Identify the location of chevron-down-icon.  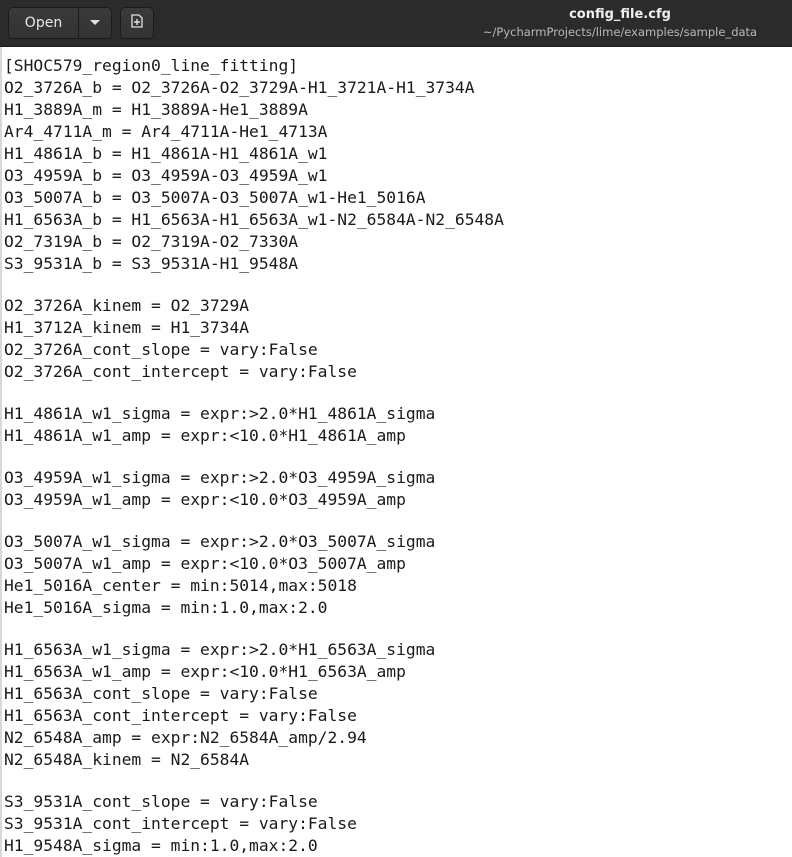
(95, 23).